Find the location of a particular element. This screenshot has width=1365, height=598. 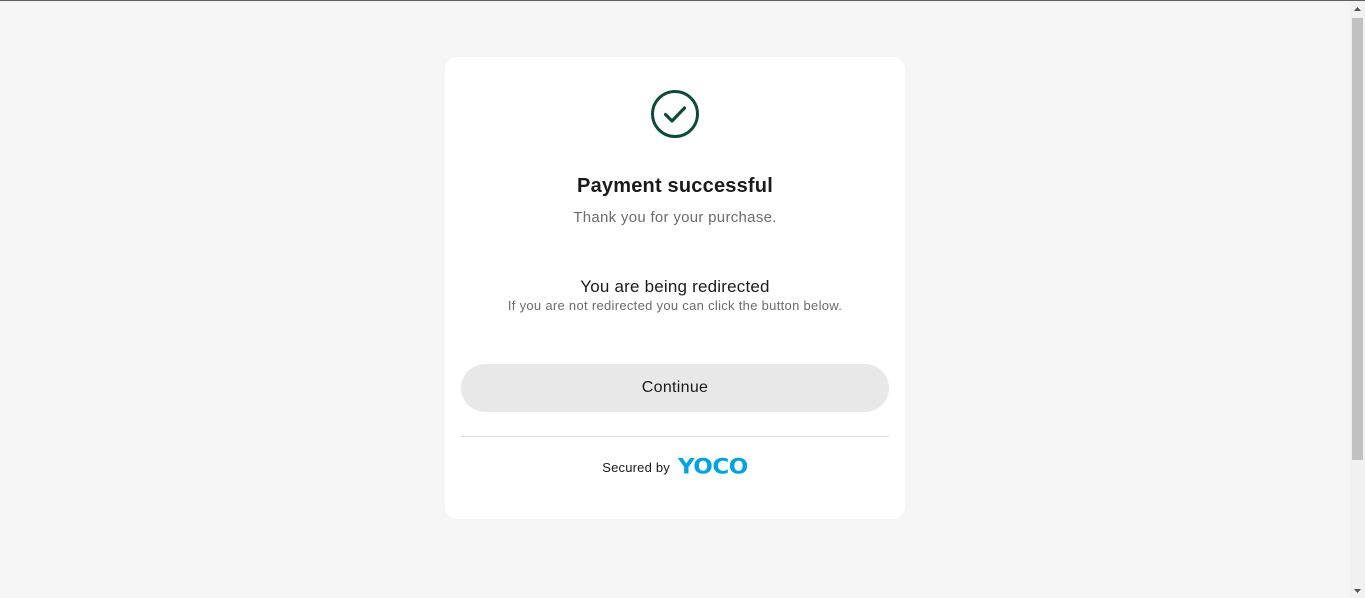

secured-by-footer: Secured by YOCO is located at coordinates (675, 467).